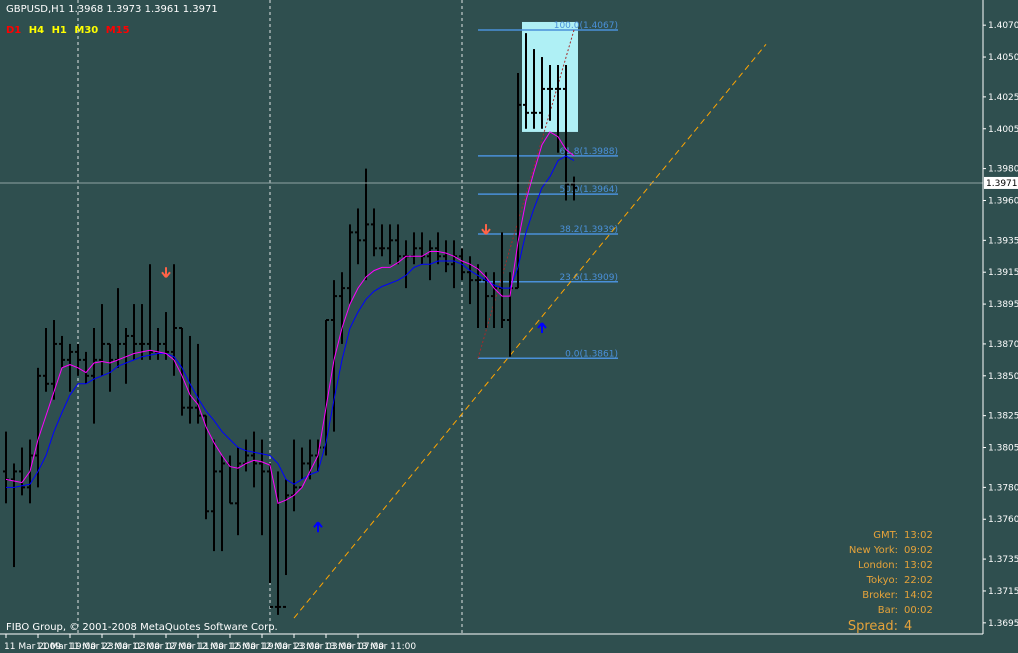 The height and width of the screenshot is (653, 1018). What do you see at coordinates (885, 535) in the screenshot?
I see `clock-label: GMT:` at bounding box center [885, 535].